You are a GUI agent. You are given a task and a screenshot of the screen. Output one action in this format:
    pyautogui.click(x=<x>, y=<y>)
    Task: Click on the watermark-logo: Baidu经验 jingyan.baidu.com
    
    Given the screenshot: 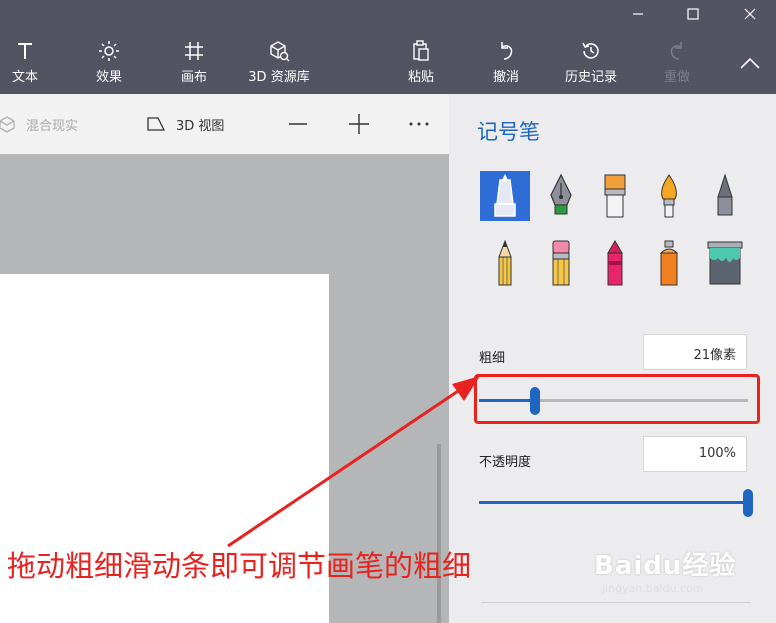 What is the action you would take?
    pyautogui.click(x=665, y=570)
    